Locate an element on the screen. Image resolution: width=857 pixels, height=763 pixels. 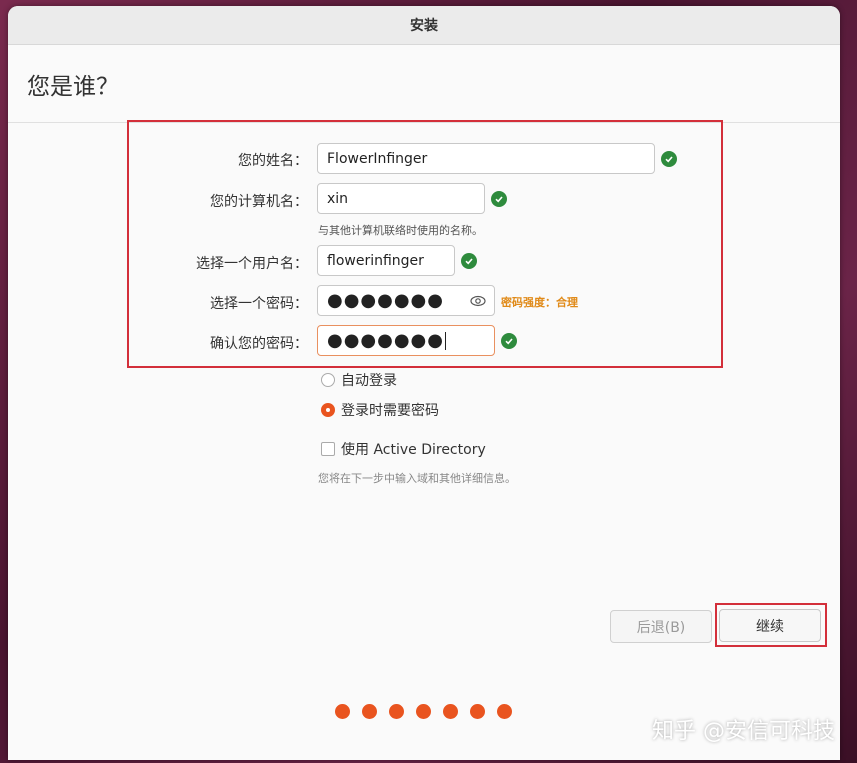
password-field-value: ●●●●●●● is located at coordinates (385, 300).